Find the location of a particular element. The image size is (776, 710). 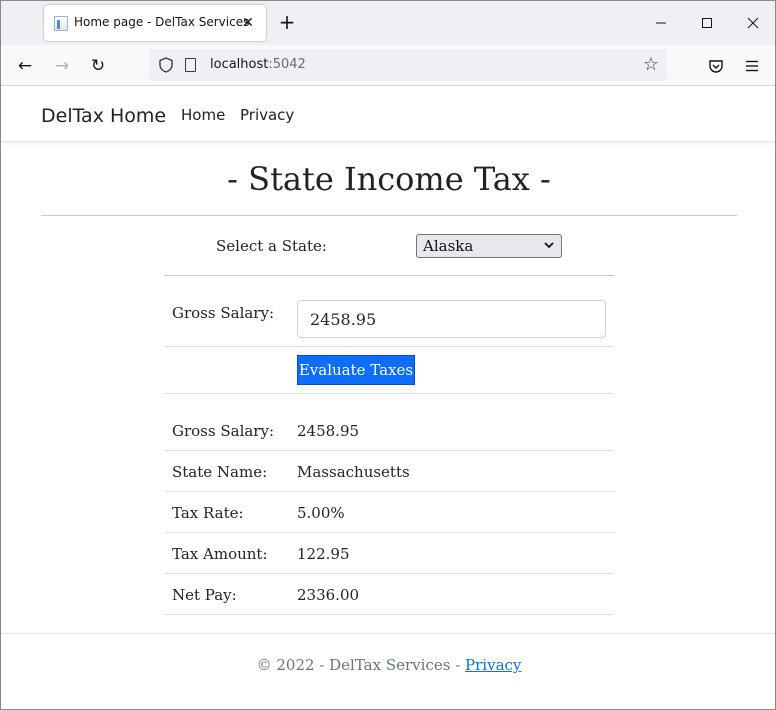

result-label-tax-amount: Tax Amount: is located at coordinates (220, 554).